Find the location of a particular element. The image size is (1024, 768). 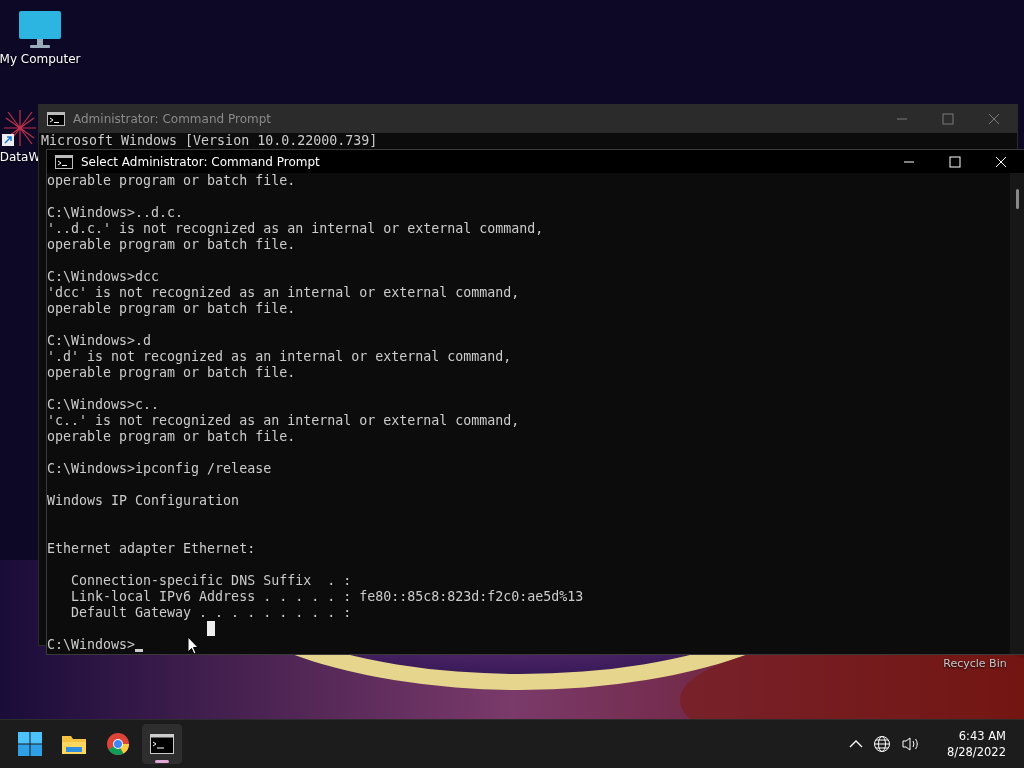

clock-time: 6:43 AM is located at coordinates (982, 736).